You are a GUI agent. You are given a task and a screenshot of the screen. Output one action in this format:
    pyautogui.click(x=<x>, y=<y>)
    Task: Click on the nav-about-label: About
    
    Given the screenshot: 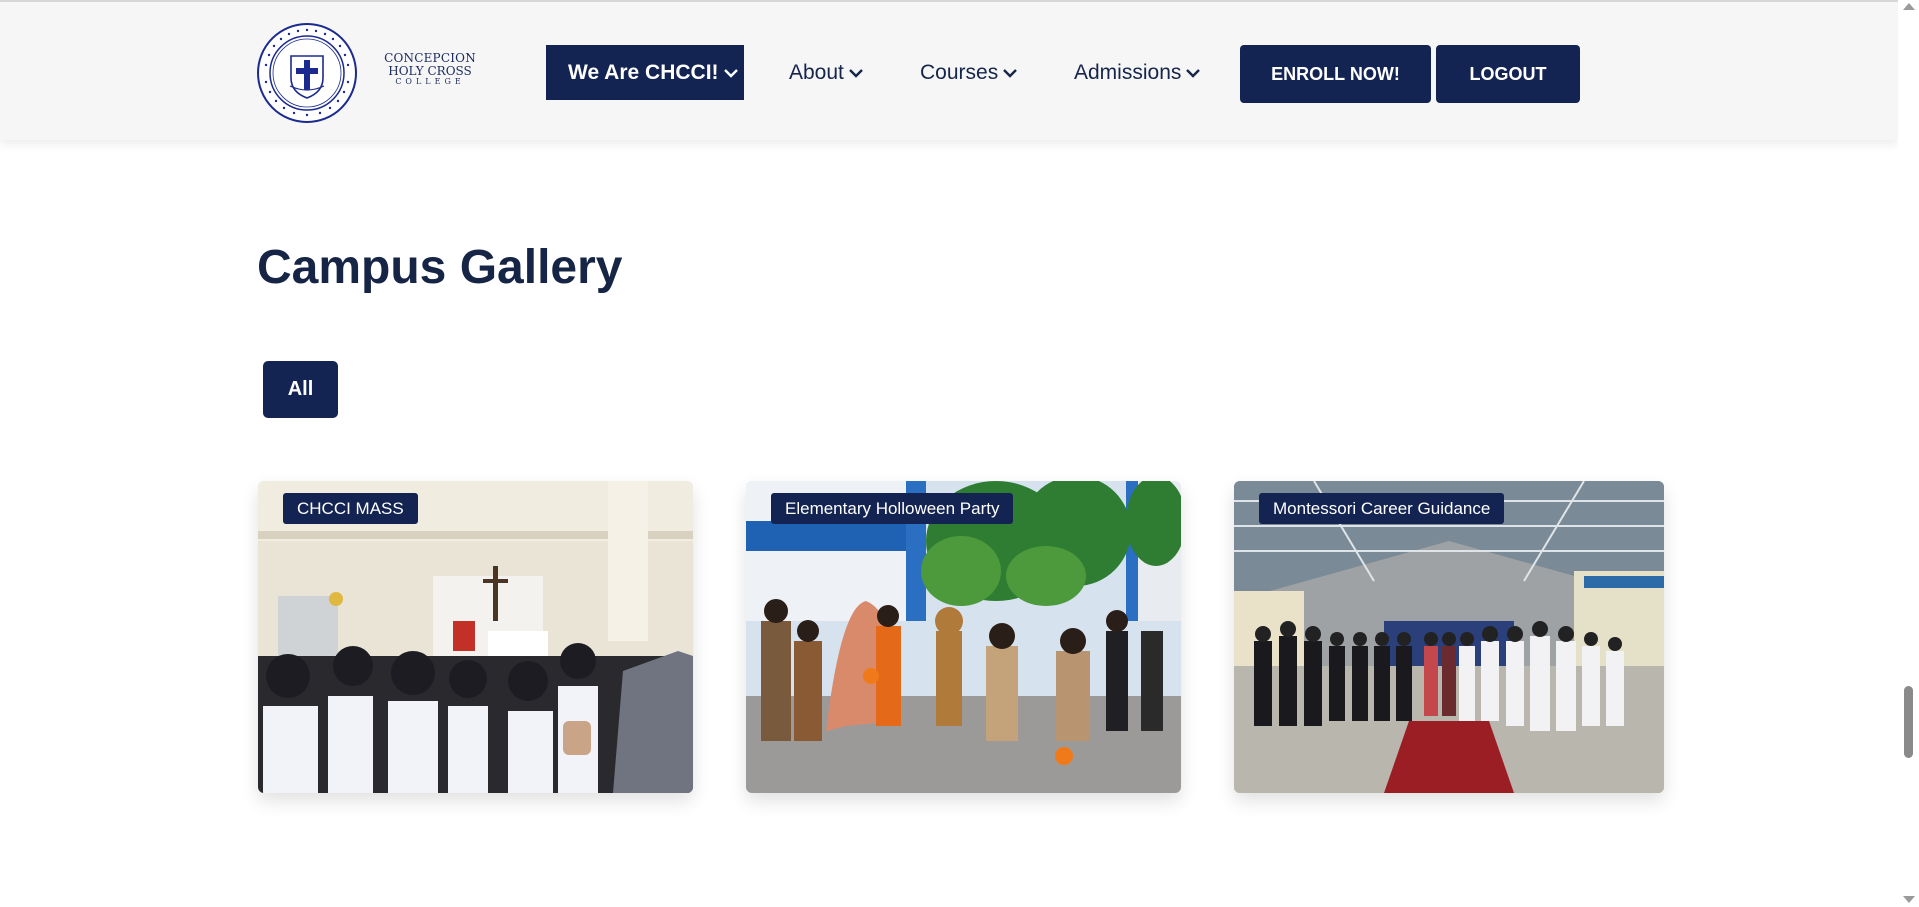 What is the action you would take?
    pyautogui.click(x=816, y=72)
    